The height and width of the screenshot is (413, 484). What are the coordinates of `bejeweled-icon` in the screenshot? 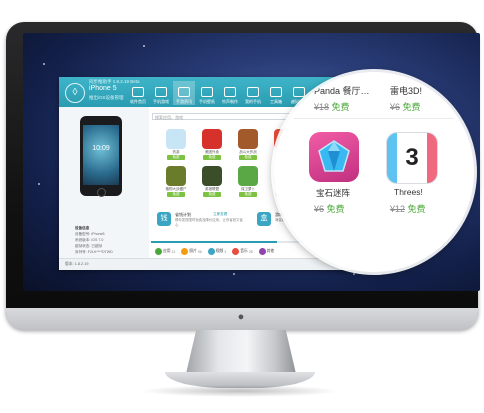 It's located at (334, 157).